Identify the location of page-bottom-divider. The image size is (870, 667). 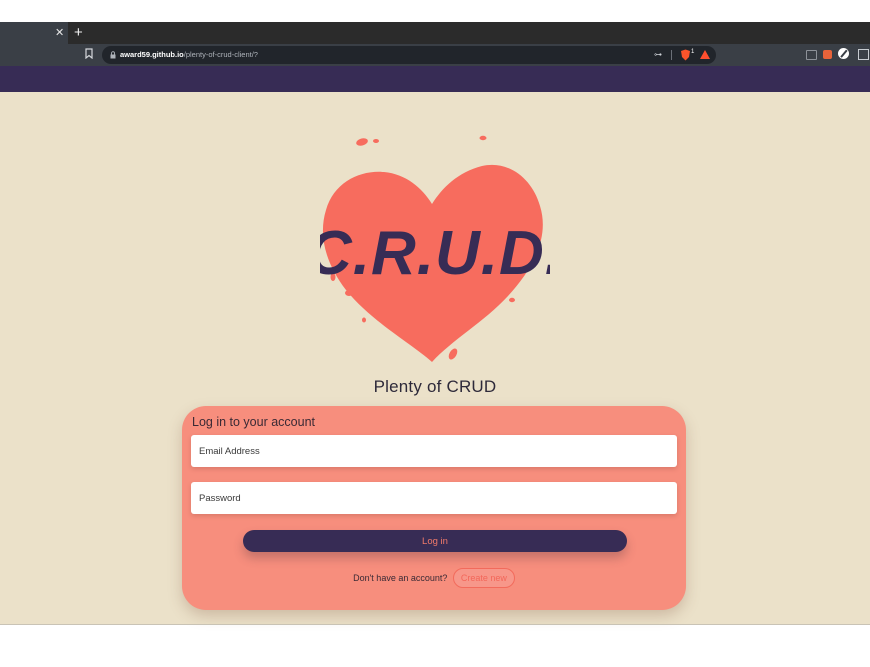
(435, 624).